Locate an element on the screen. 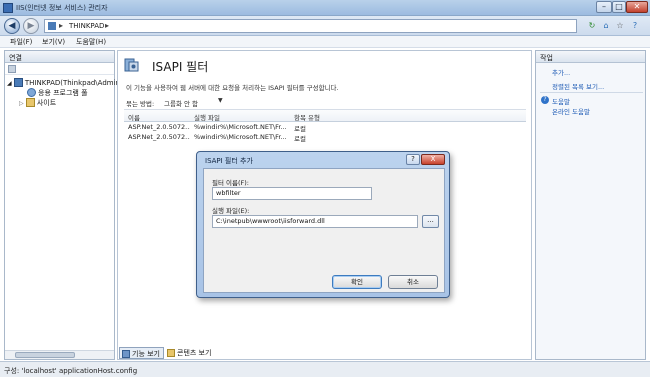  column-name: 이름 is located at coordinates (134, 117).